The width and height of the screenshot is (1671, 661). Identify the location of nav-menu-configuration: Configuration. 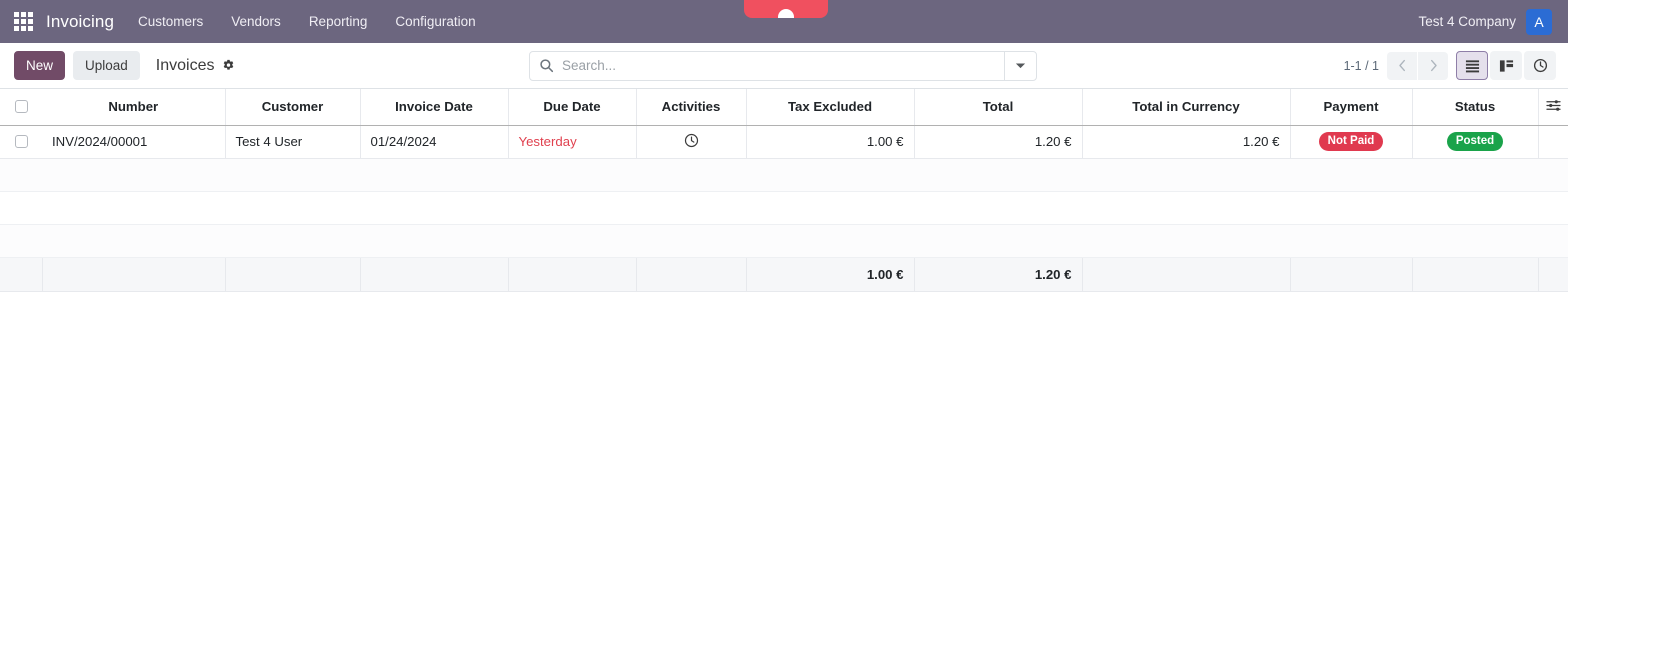
(435, 21).